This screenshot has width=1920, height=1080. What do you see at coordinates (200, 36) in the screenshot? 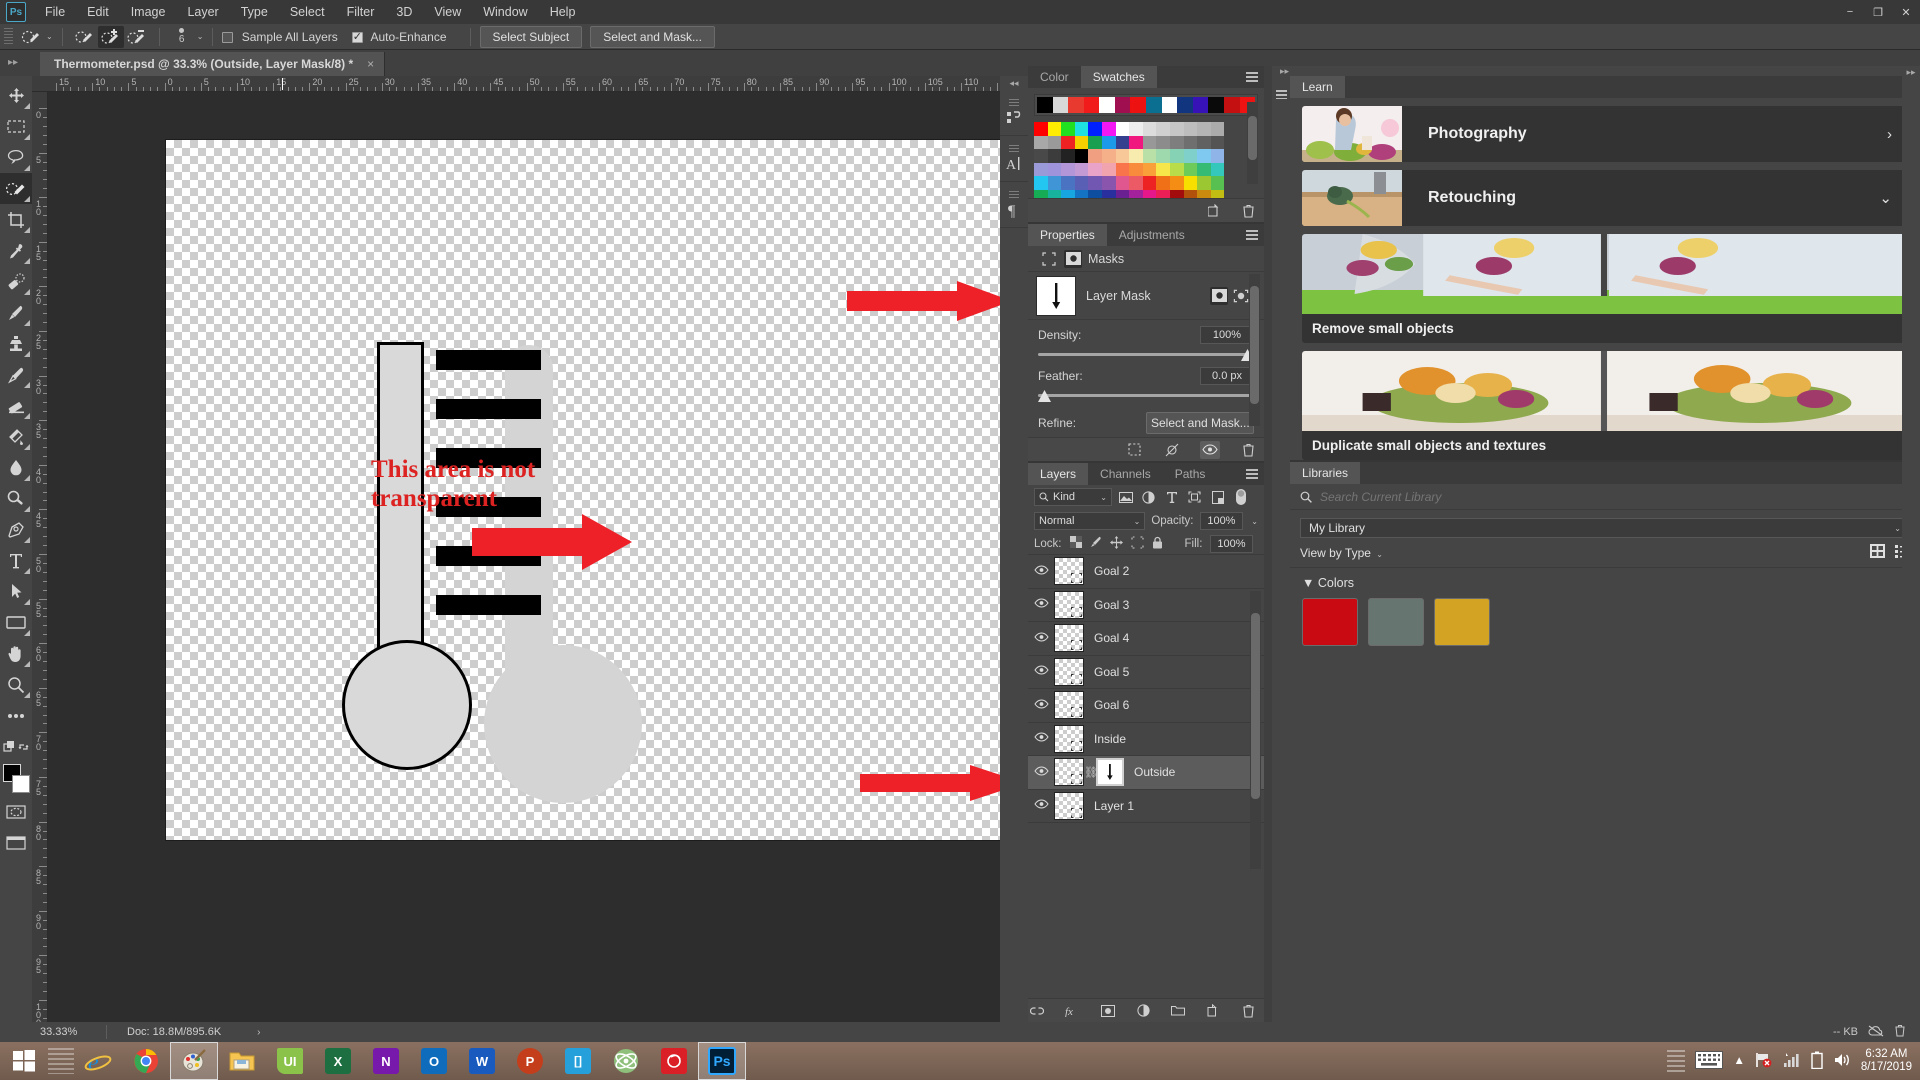
I see `brush-chevron-down-icon: ⌄` at bounding box center [200, 36].